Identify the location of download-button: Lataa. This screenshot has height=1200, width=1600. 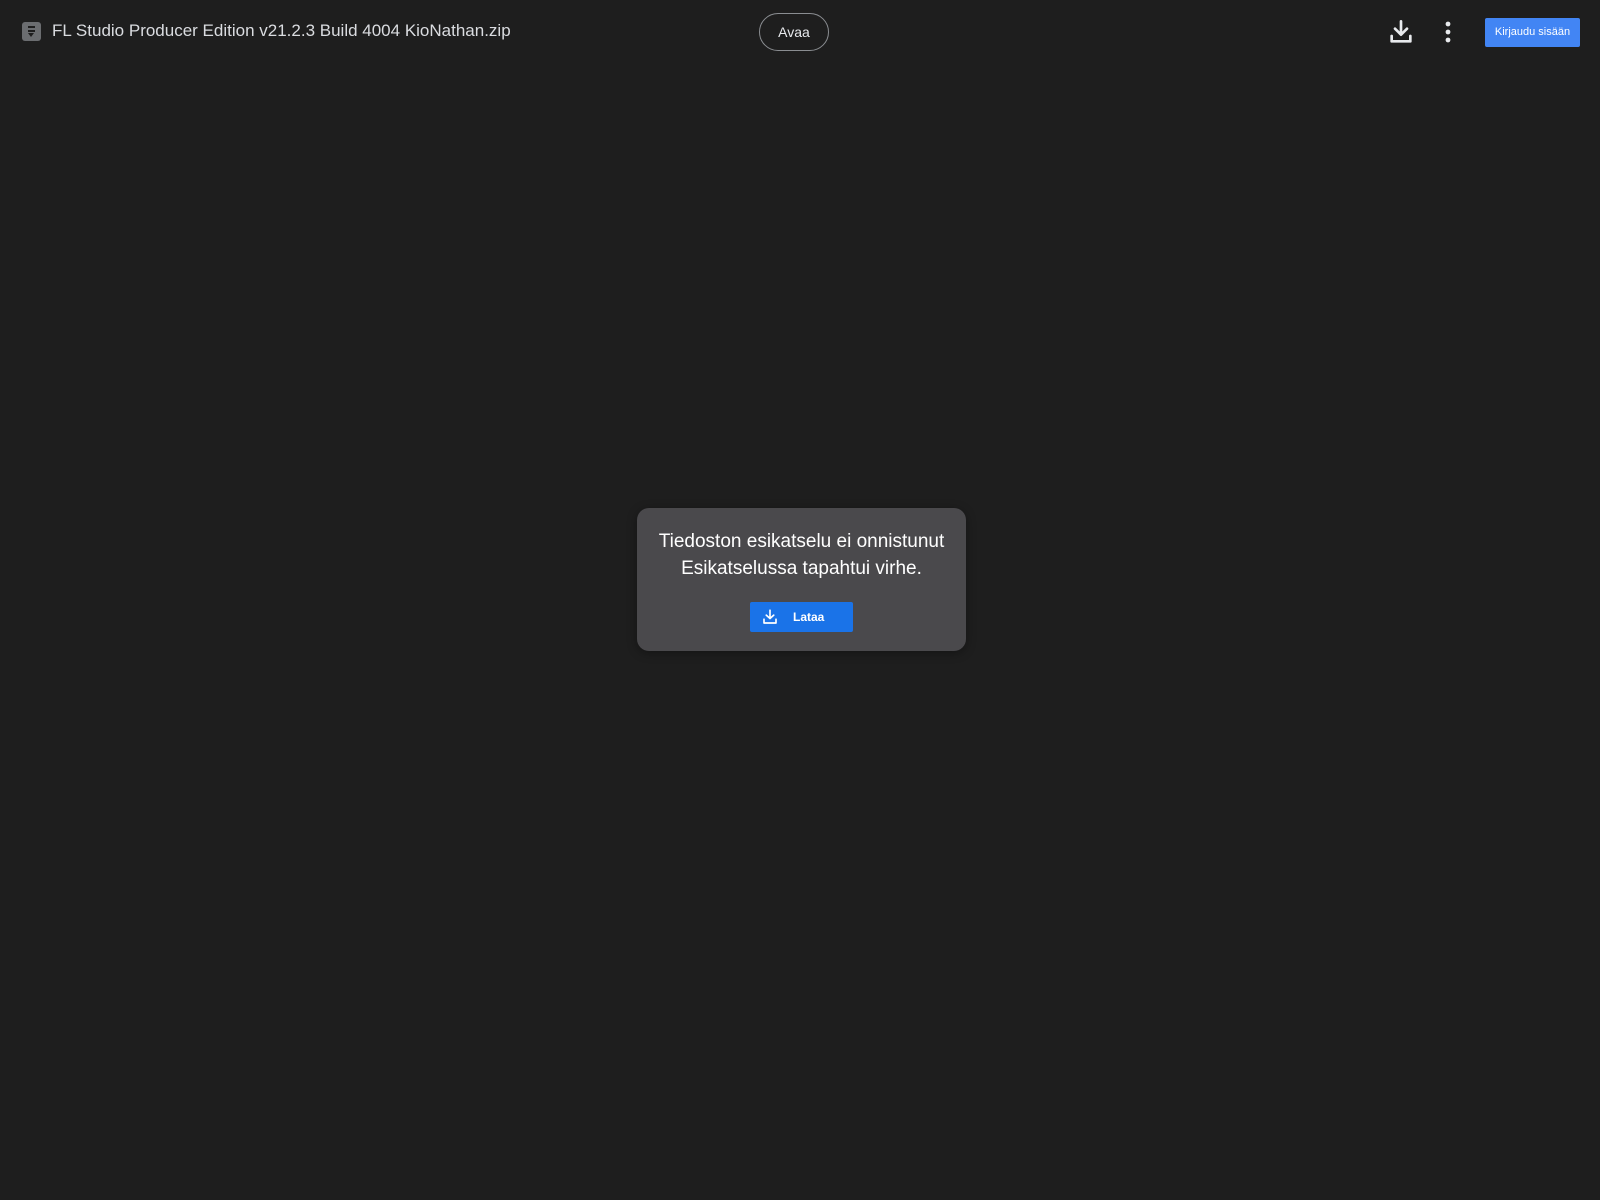
(801, 617).